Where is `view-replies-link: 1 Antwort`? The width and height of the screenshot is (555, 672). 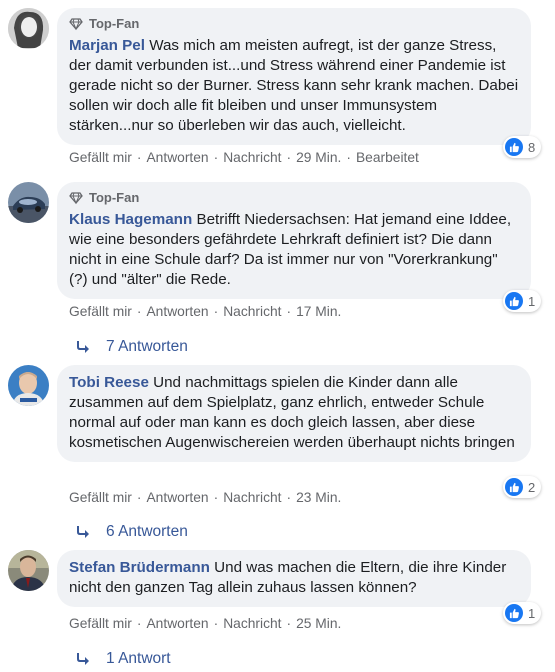
view-replies-link: 1 Antwort is located at coordinates (123, 659).